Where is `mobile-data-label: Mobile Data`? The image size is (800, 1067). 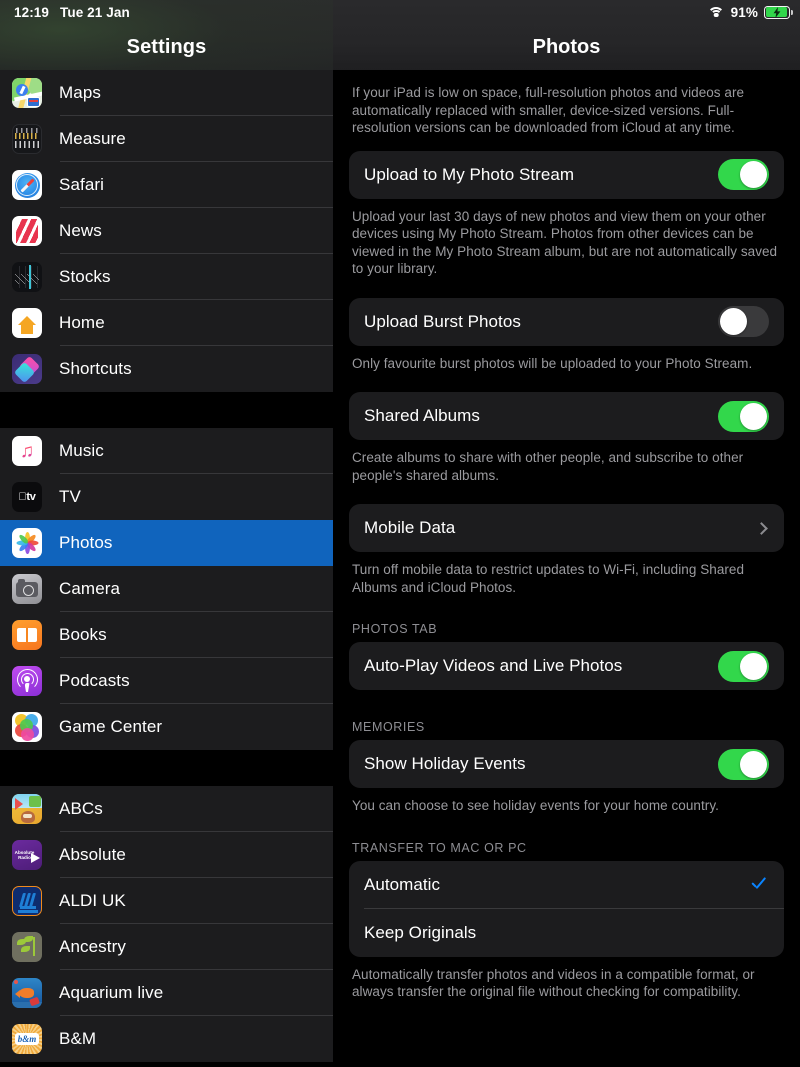
mobile-data-label: Mobile Data is located at coordinates (410, 527).